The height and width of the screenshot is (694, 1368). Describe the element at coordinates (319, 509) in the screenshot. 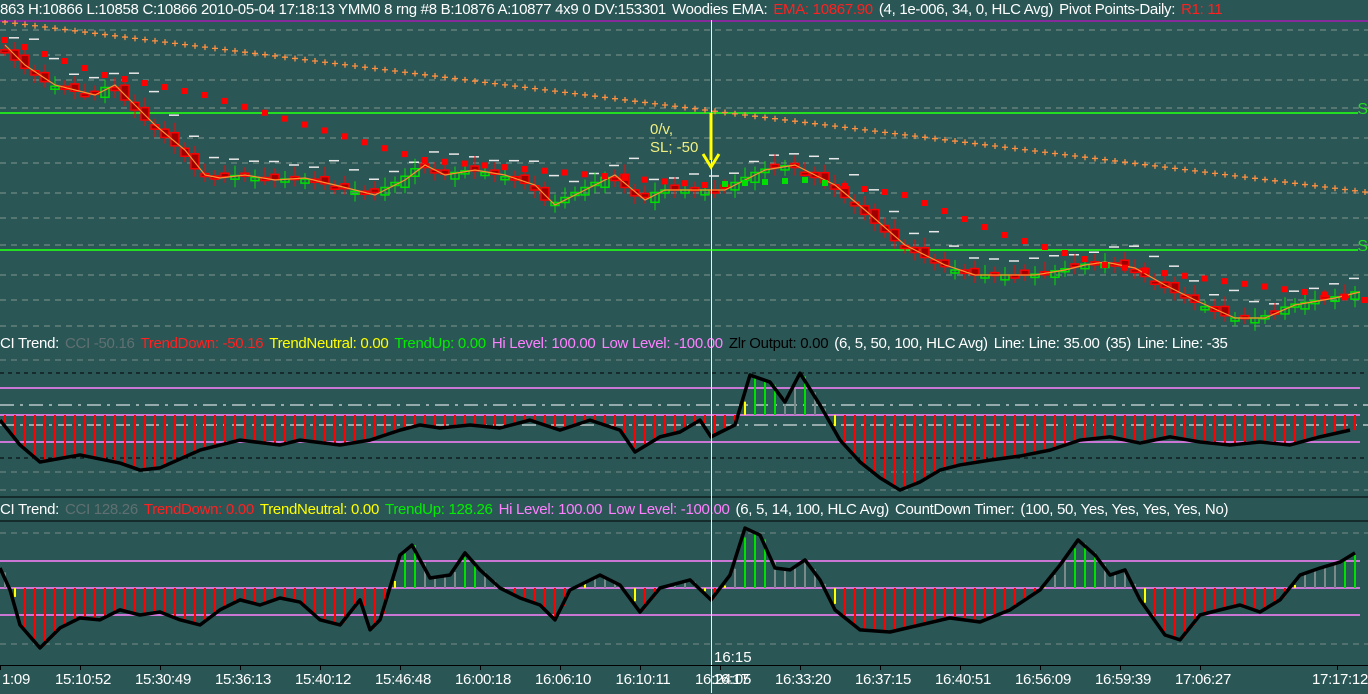

I see `cci2-trendneutral: TrendNeutral: 0.00` at that location.